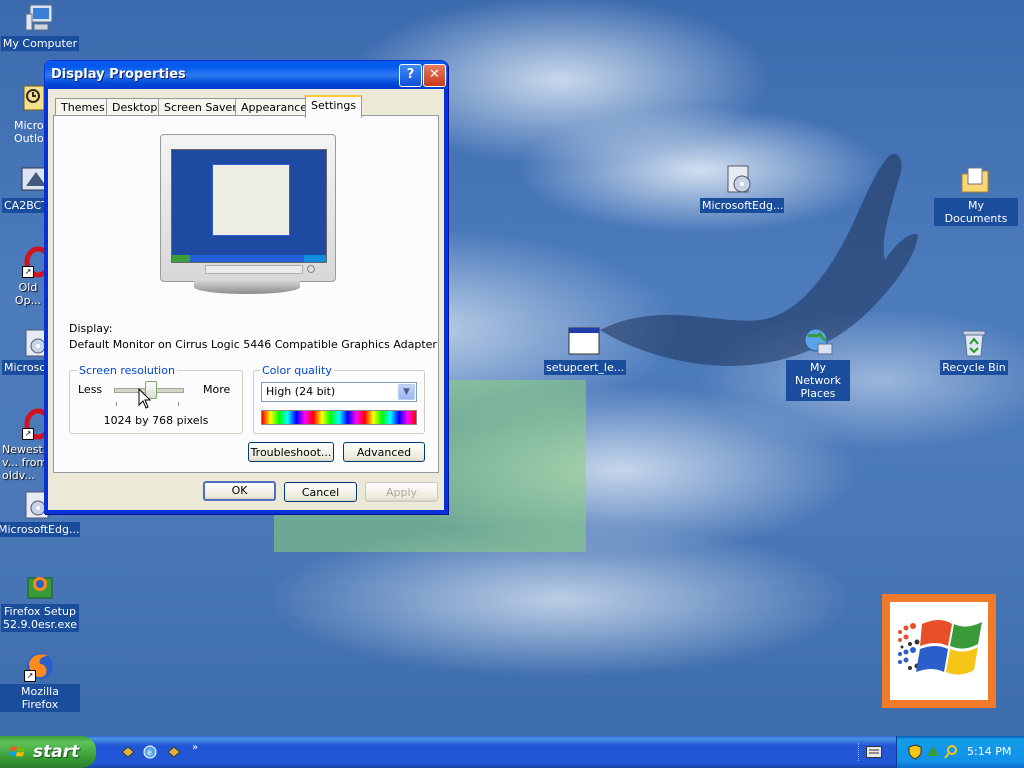  I want to click on mouse-cursor-icon, so click(145, 398).